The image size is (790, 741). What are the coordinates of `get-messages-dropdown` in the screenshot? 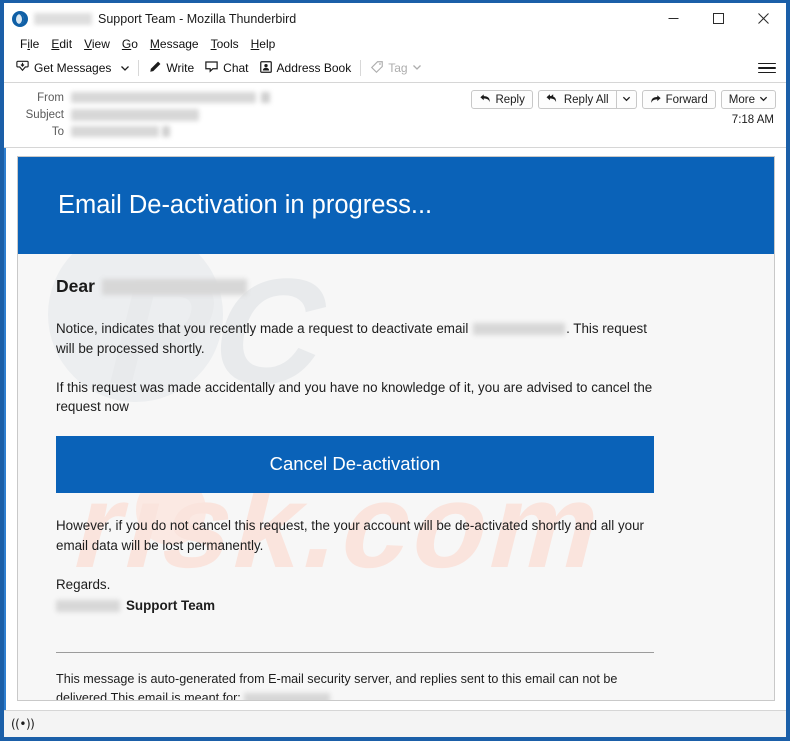 It's located at (125, 68).